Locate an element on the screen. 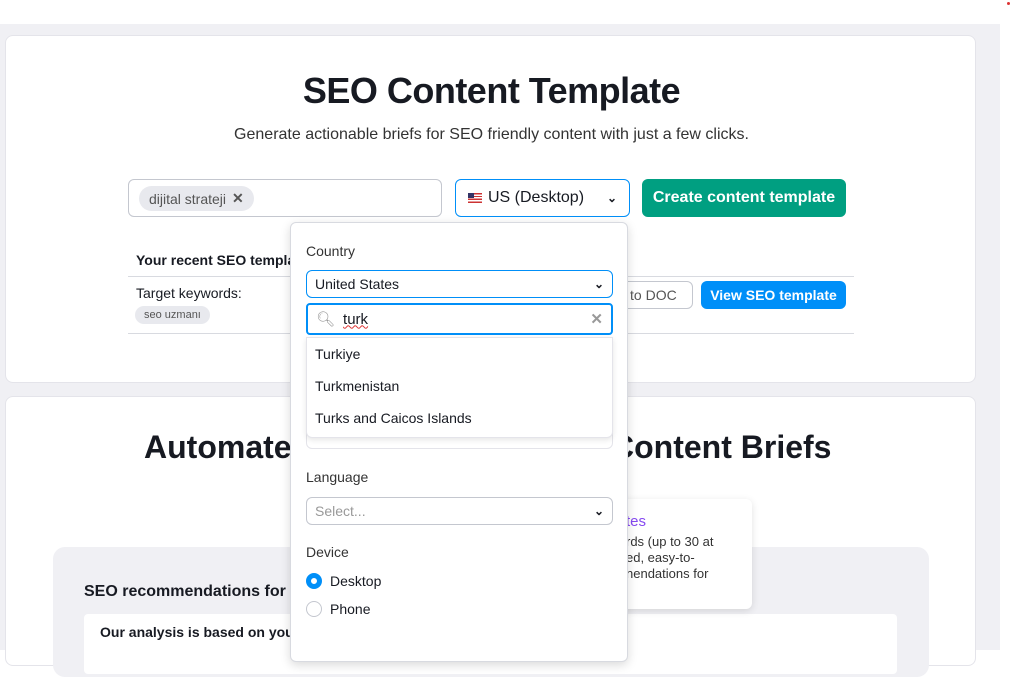 The height and width of the screenshot is (677, 1024). device-radio-phone: Phone is located at coordinates (338, 609).